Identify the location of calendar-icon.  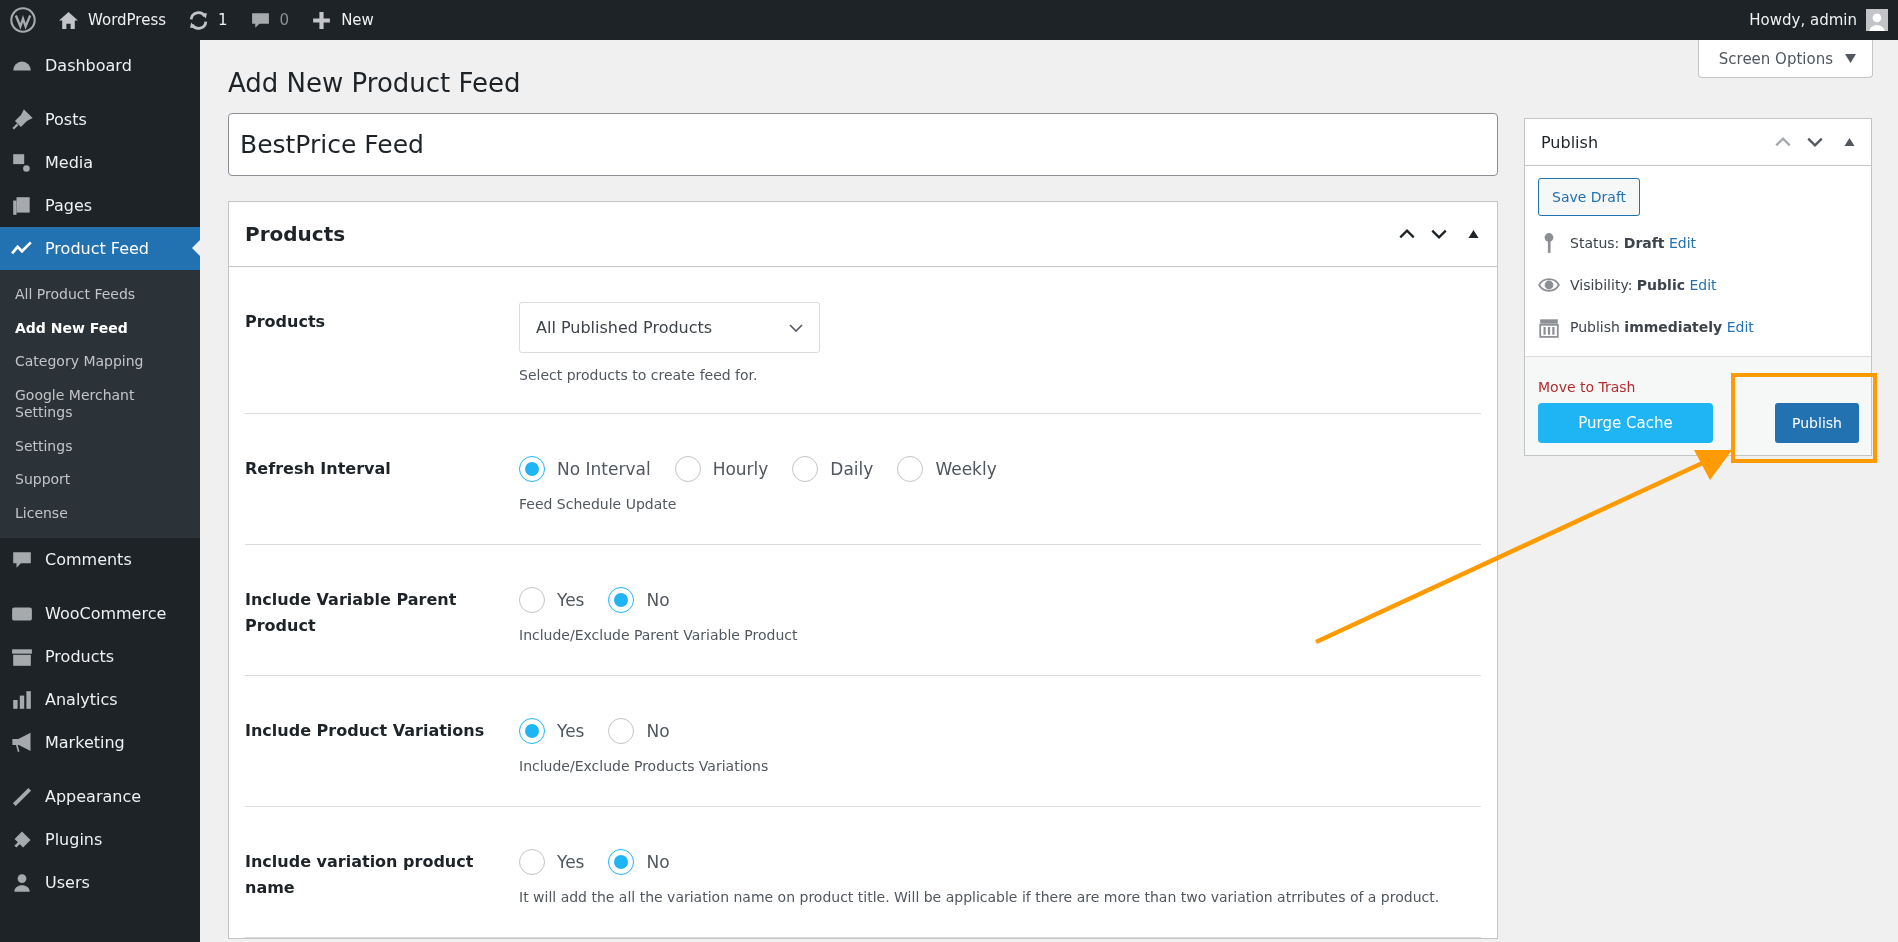
(1549, 327).